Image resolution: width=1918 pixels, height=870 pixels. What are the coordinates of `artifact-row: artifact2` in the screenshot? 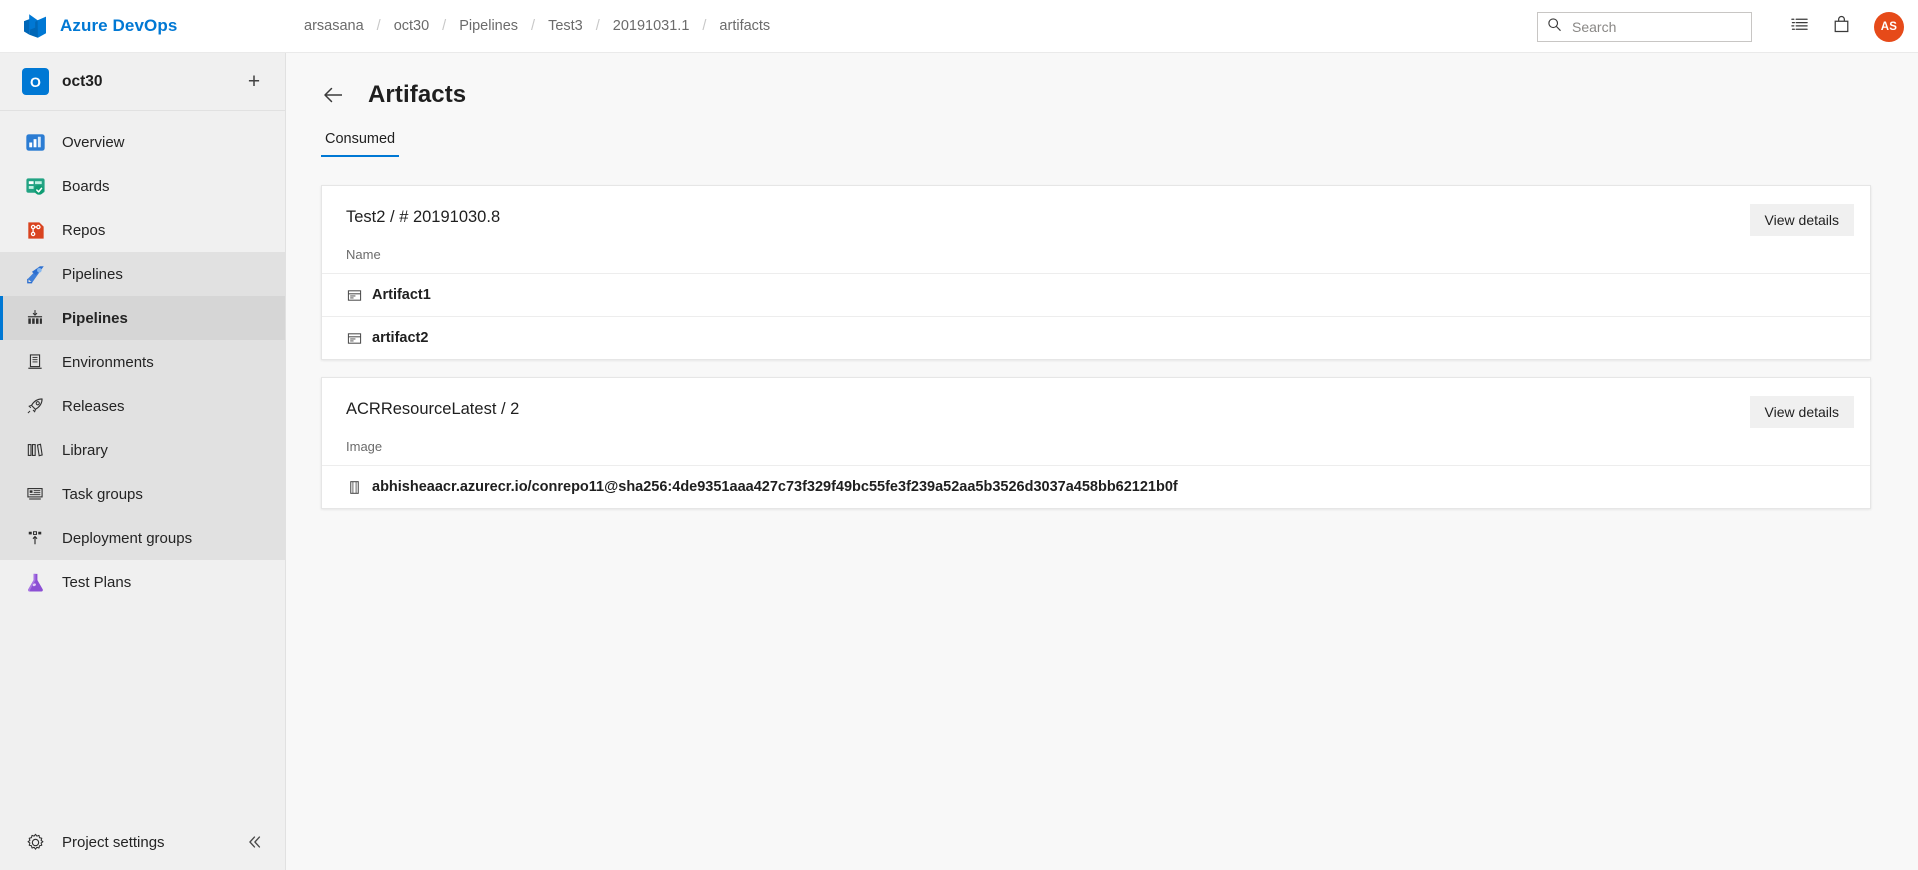 It's located at (1096, 338).